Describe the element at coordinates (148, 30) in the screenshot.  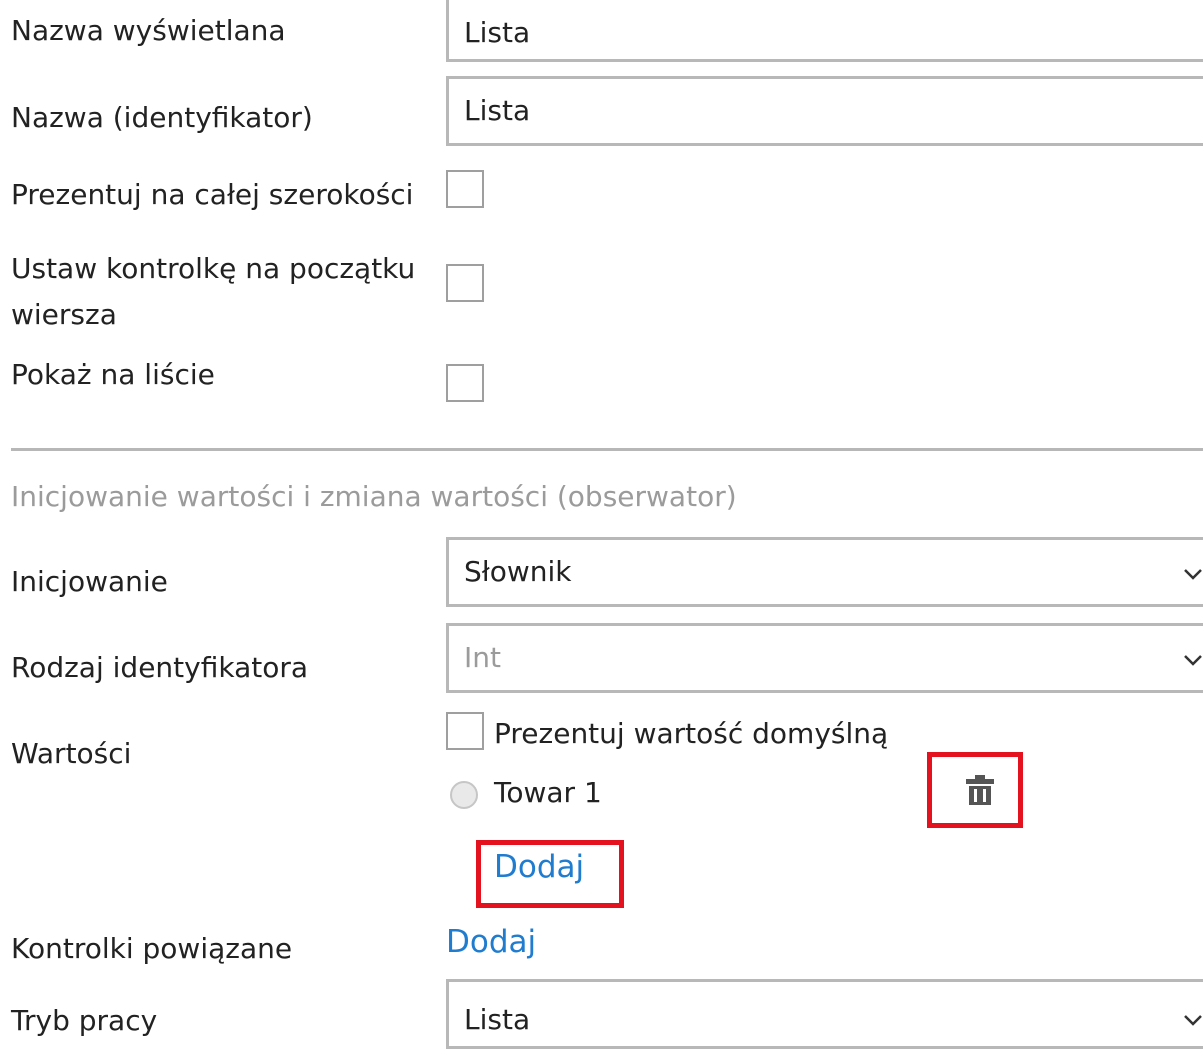
I see `display-name-label: Nazwa wyświetlana` at that location.